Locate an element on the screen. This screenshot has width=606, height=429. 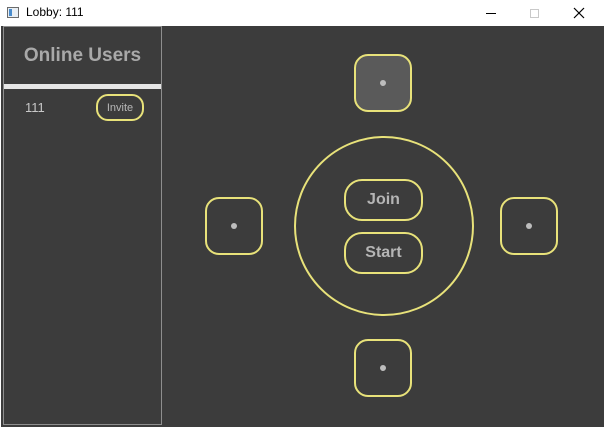
online-users-heading: Online Users is located at coordinates (82, 55).